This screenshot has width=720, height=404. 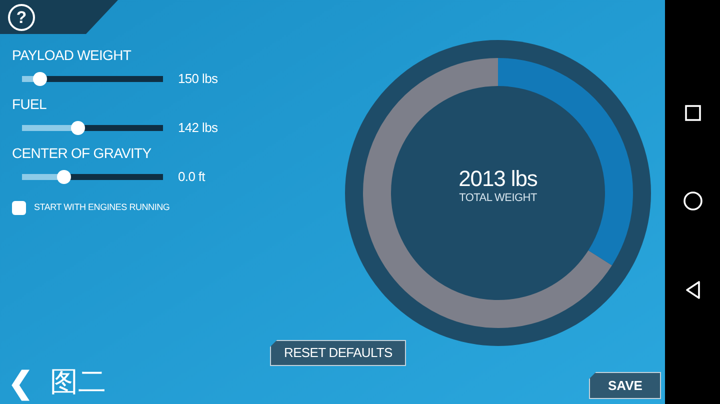 I want to click on save-button: SAVE, so click(x=625, y=385).